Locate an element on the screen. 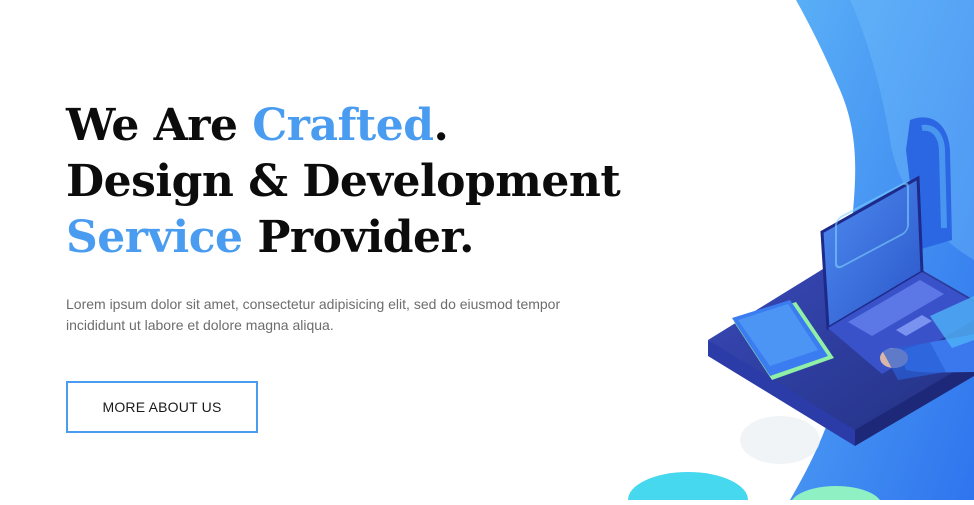 Image resolution: width=974 pixels, height=505 pixels. headline-line-3-suffix: Provider. is located at coordinates (358, 237).